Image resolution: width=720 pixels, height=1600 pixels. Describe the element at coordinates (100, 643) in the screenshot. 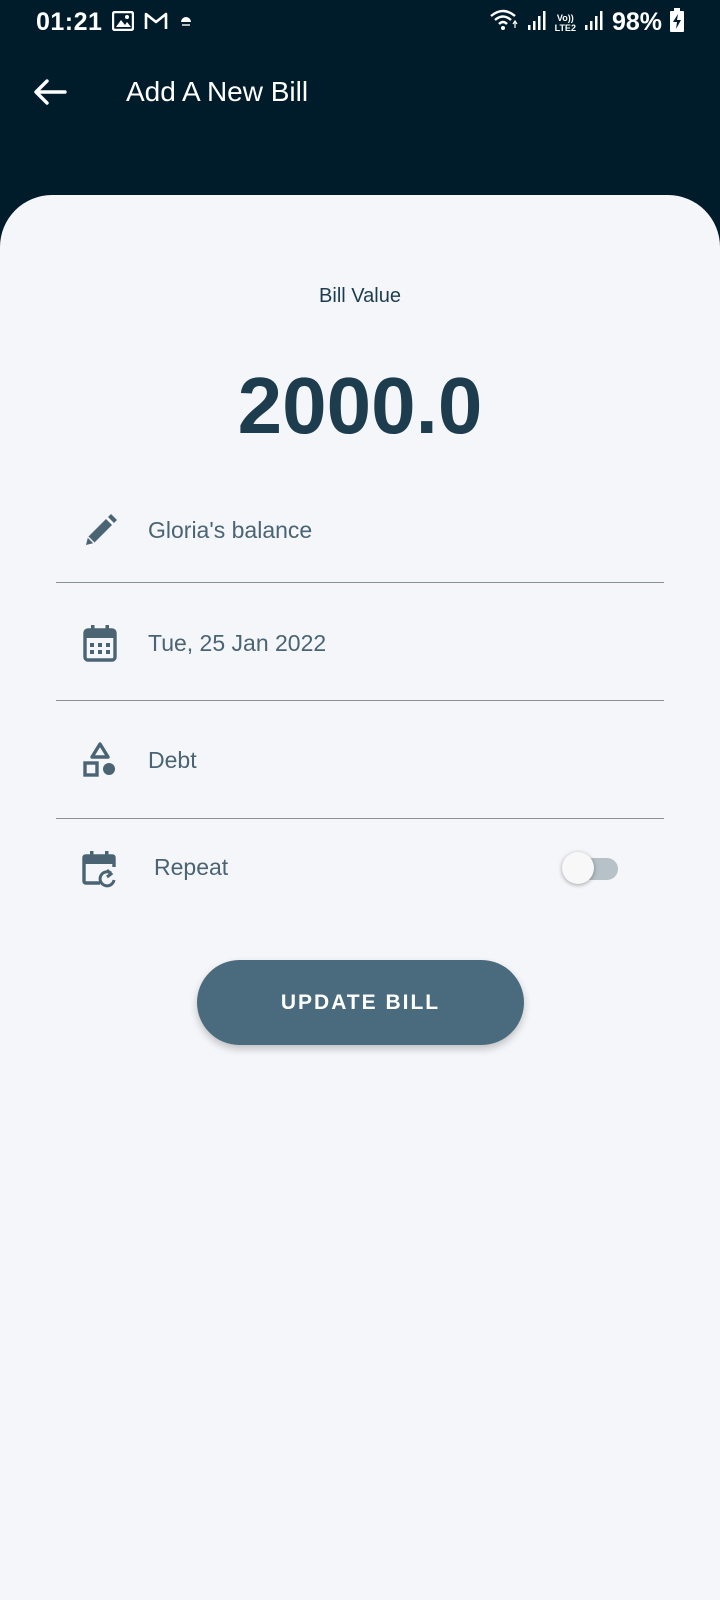

I see `calendar-icon` at that location.